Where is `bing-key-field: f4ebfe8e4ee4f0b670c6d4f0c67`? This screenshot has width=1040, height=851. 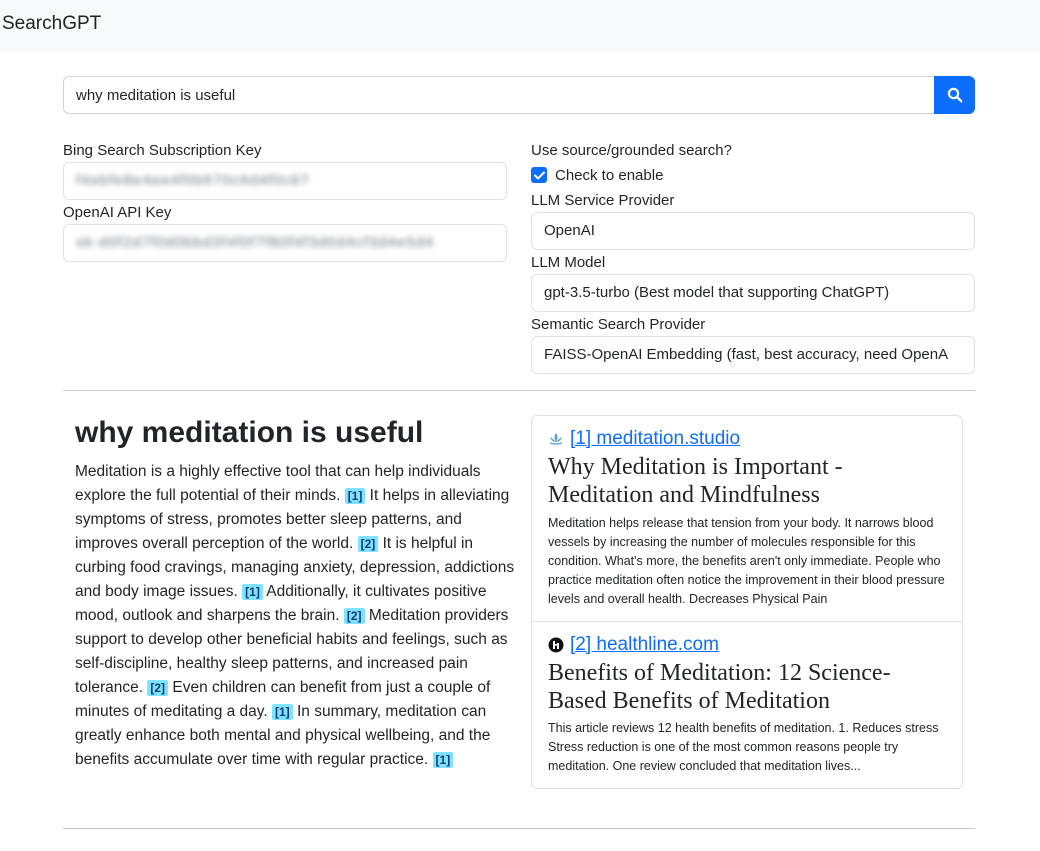 bing-key-field: f4ebfe8e4ee4f0b670c6d4f0c67 is located at coordinates (285, 181).